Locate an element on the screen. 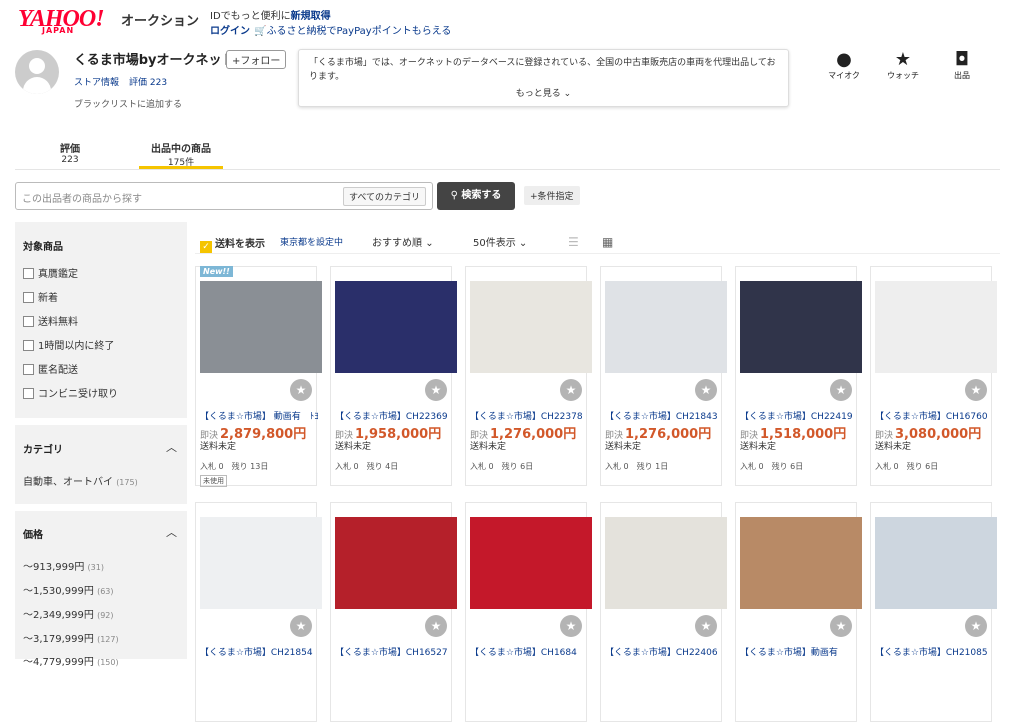  sort-select: おすすめ順 ⌄ is located at coordinates (403, 241).